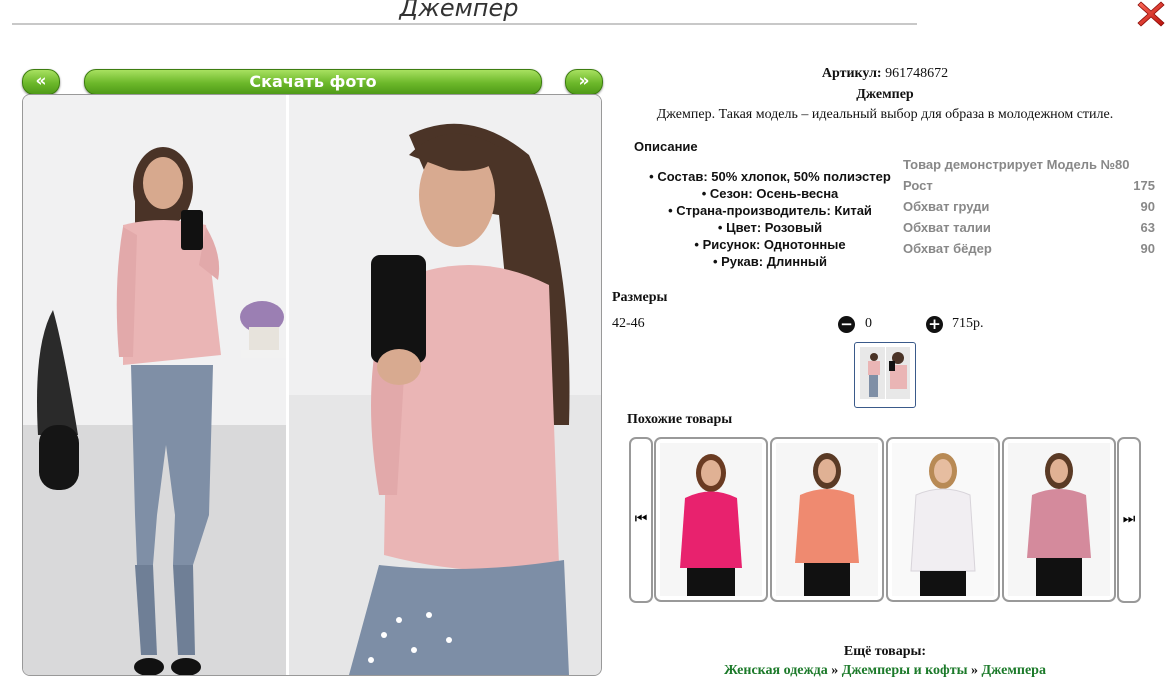  What do you see at coordinates (770, 210) in the screenshot?
I see `property-item: Страна-производитель: Китай` at bounding box center [770, 210].